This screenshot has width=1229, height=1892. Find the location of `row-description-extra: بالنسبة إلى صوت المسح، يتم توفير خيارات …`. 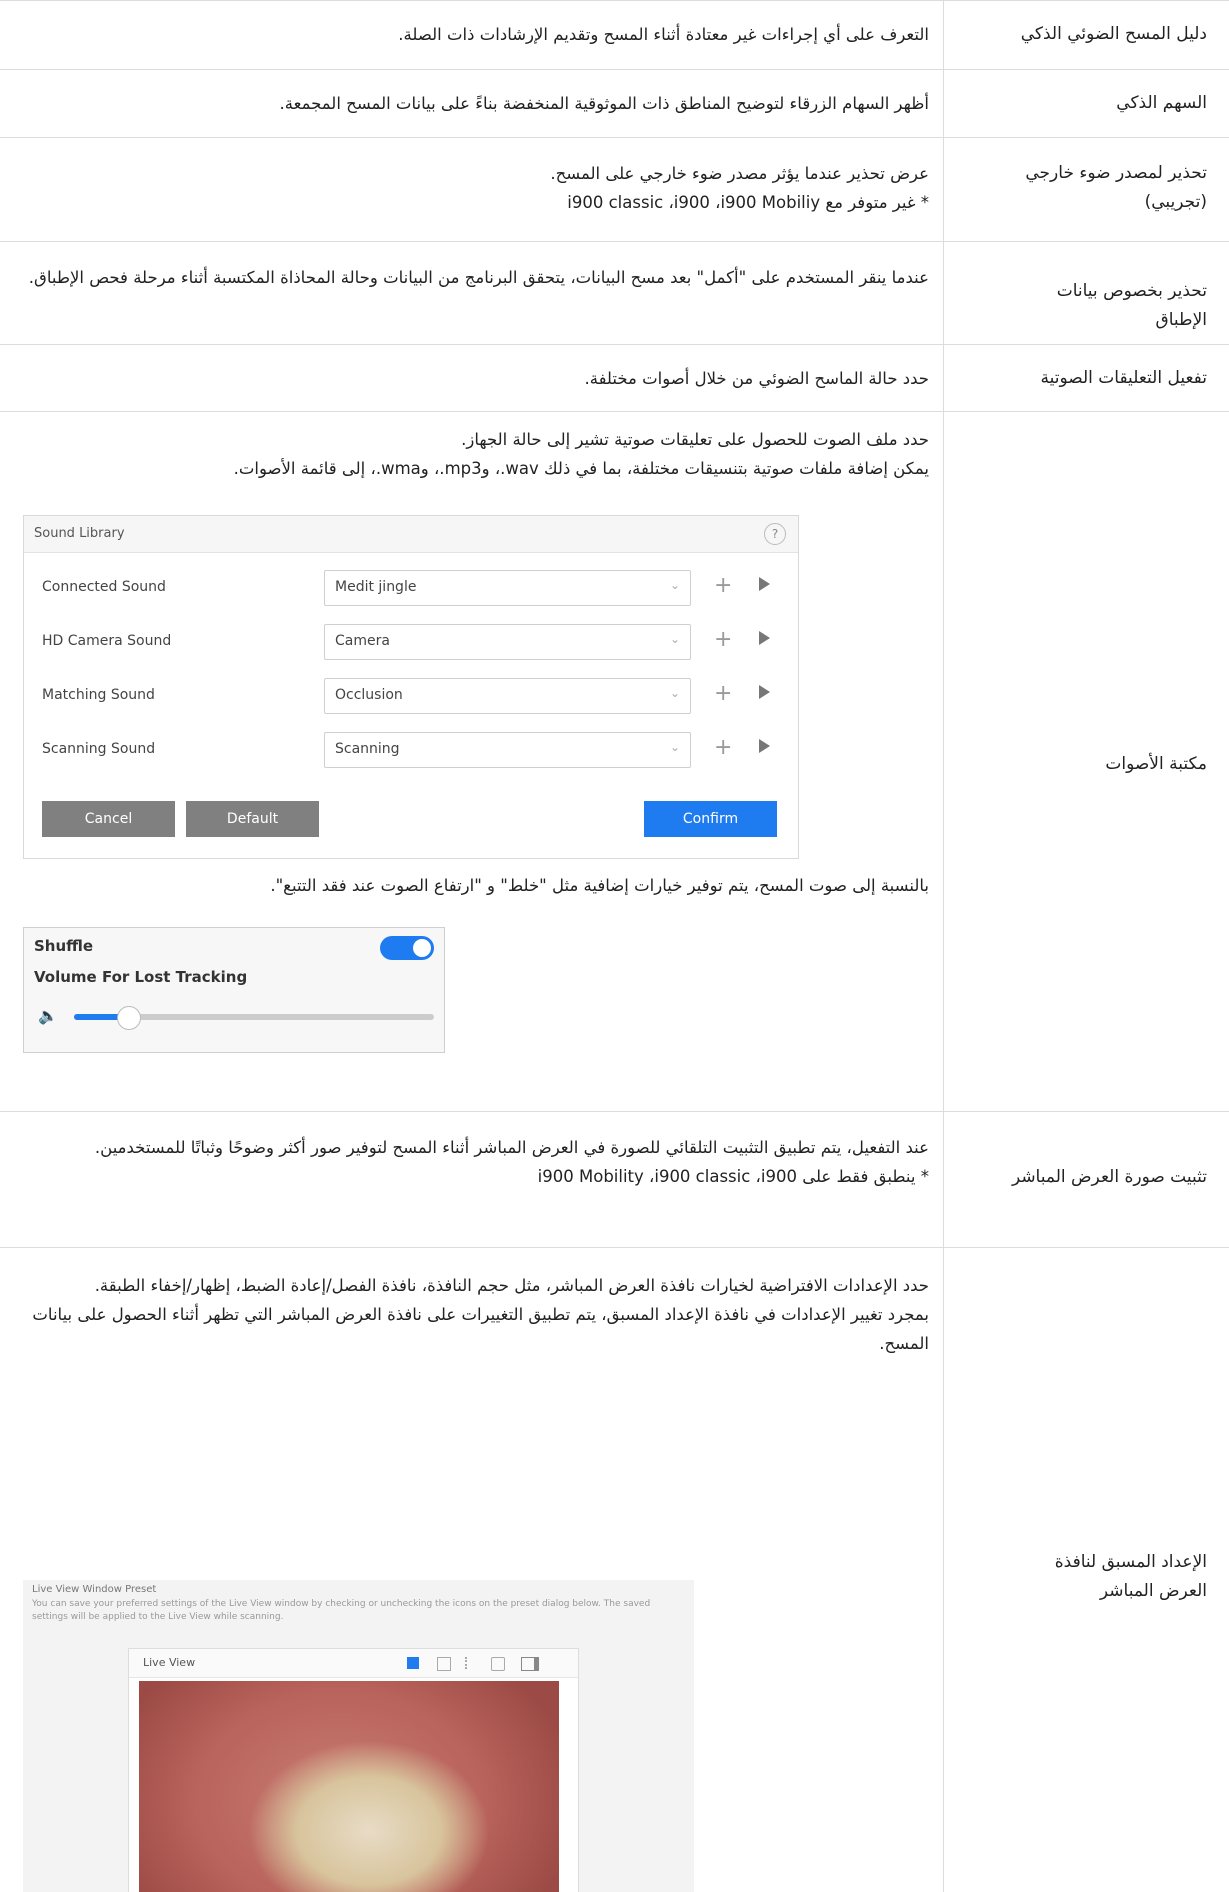

row-description-extra: بالنسبة إلى صوت المسح، يتم توفير خيارات … is located at coordinates (599, 885).